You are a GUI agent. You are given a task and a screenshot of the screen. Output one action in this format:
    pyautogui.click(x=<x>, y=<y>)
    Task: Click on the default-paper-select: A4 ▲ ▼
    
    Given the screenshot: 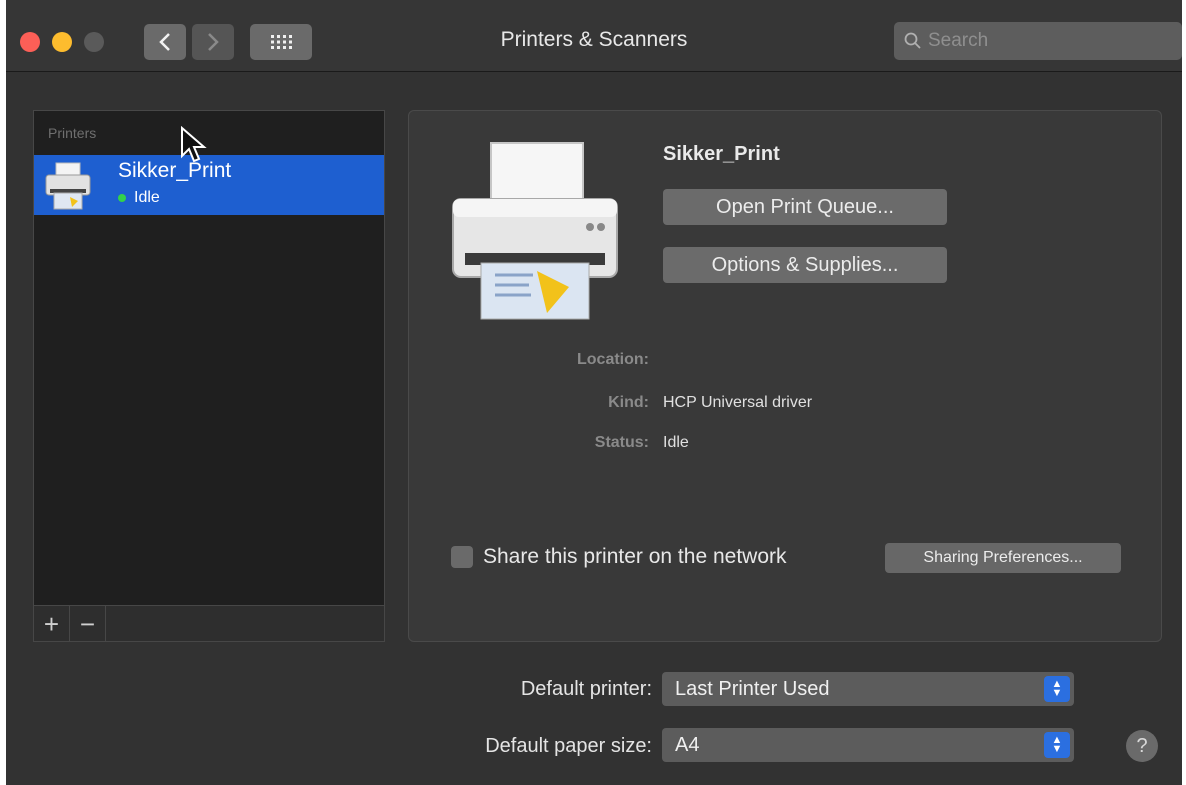 What is the action you would take?
    pyautogui.click(x=868, y=745)
    